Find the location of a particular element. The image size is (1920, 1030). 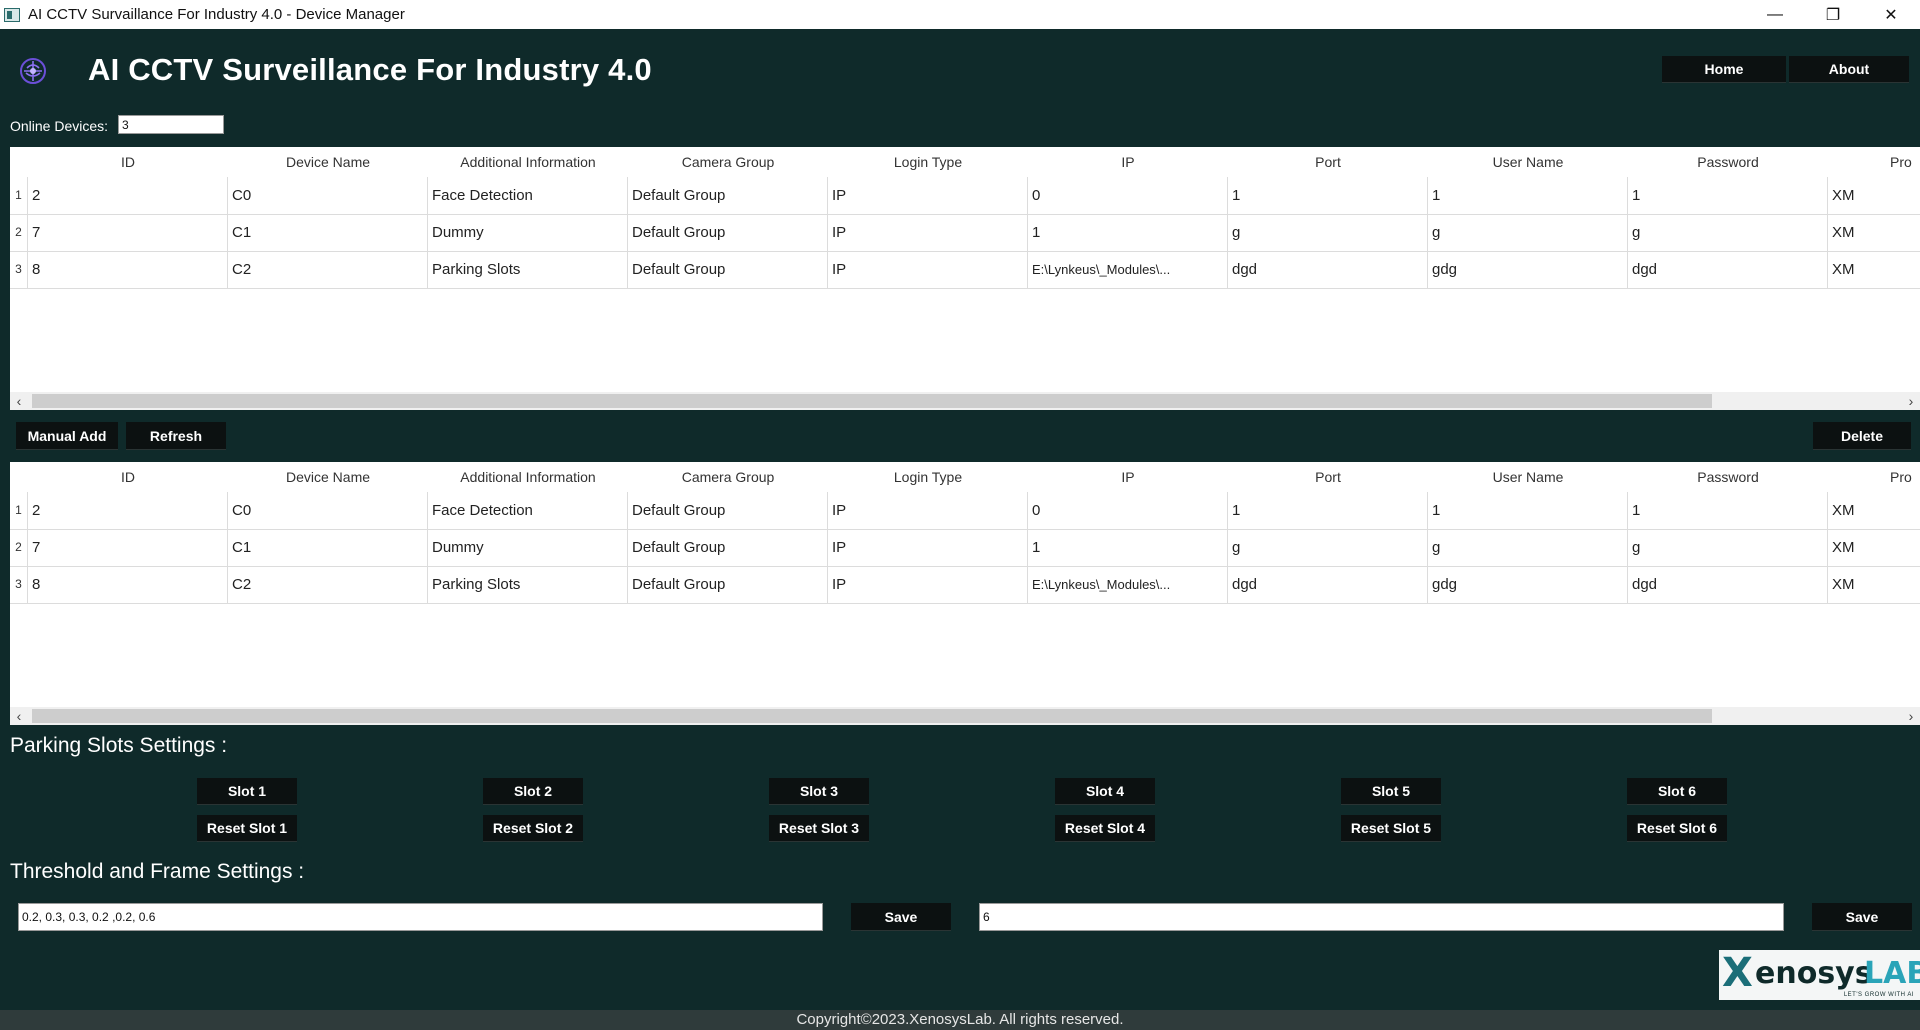

reset-slot-5-button: Reset Slot 5 is located at coordinates (1391, 828).